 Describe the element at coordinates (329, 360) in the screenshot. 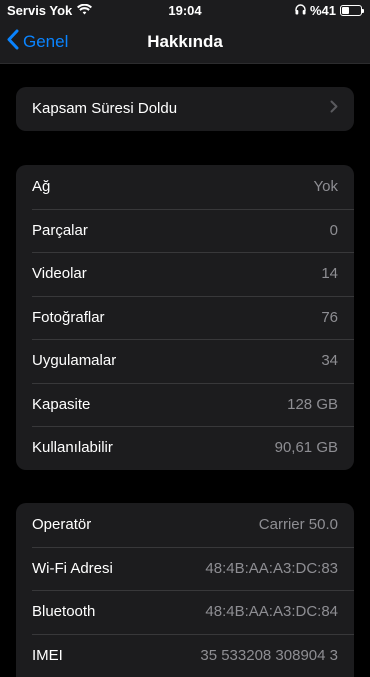

I see `info-value: 34` at that location.